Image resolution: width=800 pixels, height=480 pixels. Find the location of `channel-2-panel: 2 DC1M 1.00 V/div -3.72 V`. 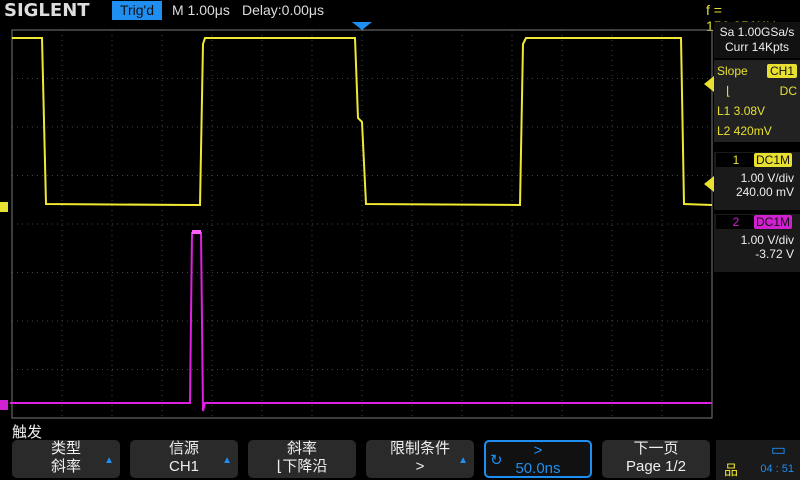

channel-2-panel: 2 DC1M 1.00 V/div -3.72 V is located at coordinates (757, 243).